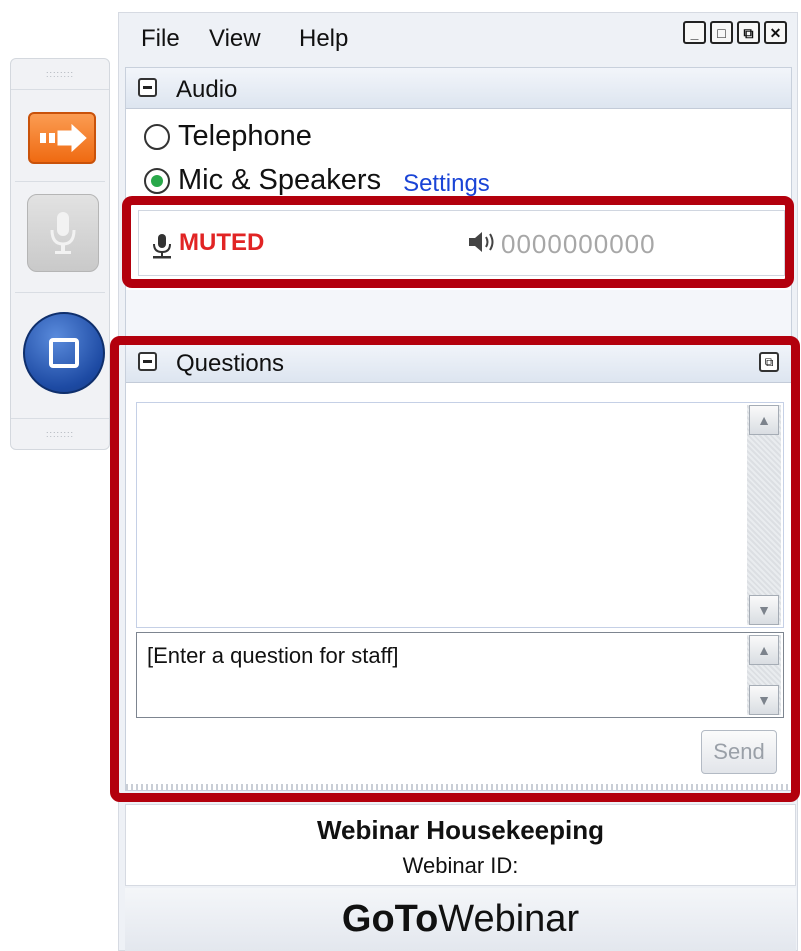  What do you see at coordinates (458, 88) in the screenshot?
I see `audio-header: Audio` at bounding box center [458, 88].